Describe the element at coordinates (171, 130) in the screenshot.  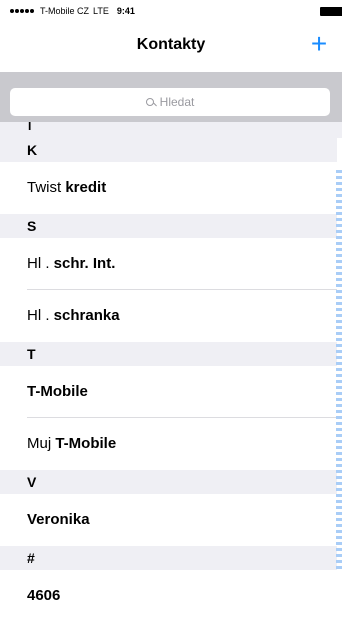
I see `section-header-partial: I` at that location.